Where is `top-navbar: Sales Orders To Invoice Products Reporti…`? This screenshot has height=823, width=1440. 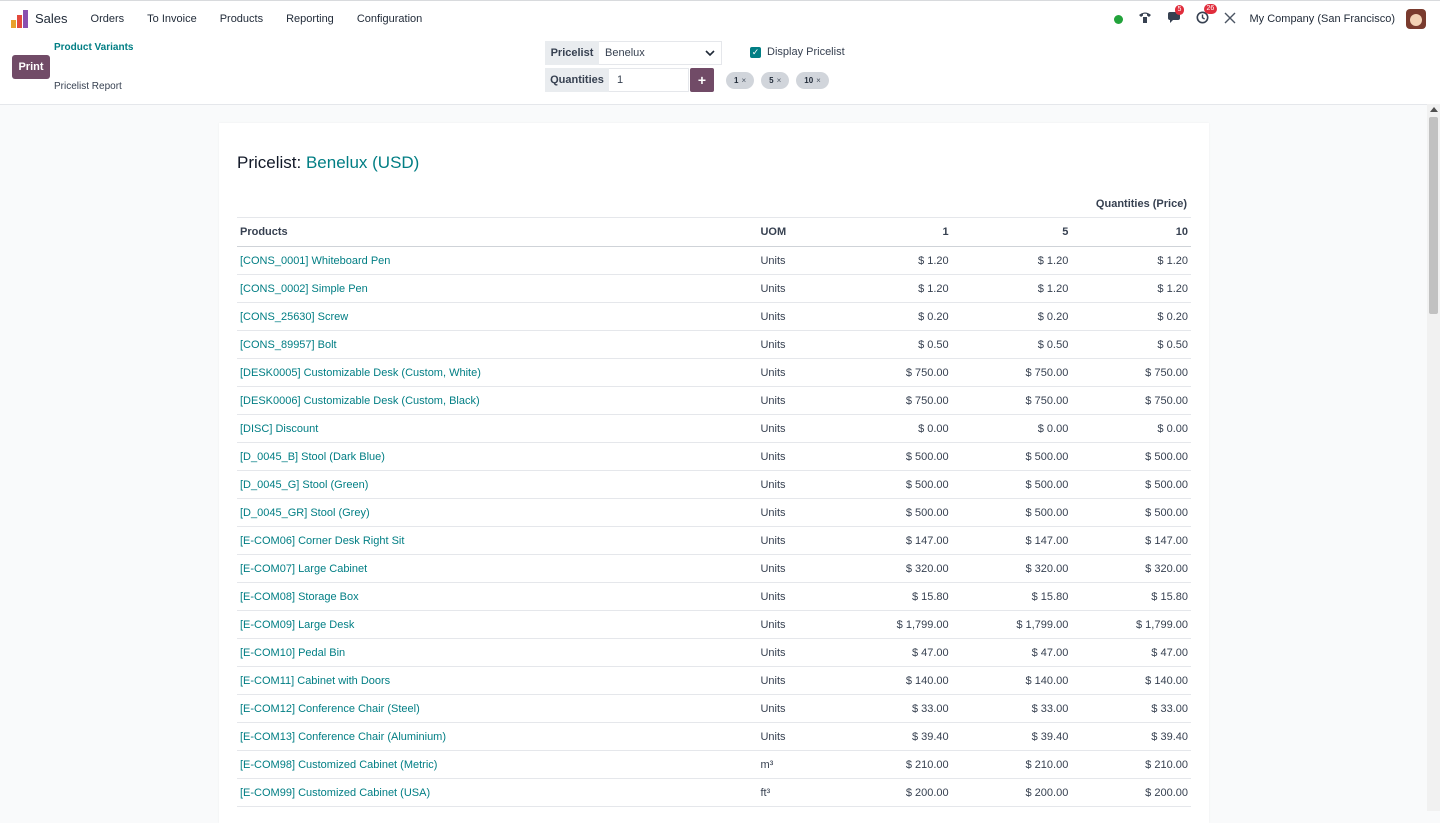
top-navbar: Sales Orders To Invoice Products Reporti… is located at coordinates (720, 18).